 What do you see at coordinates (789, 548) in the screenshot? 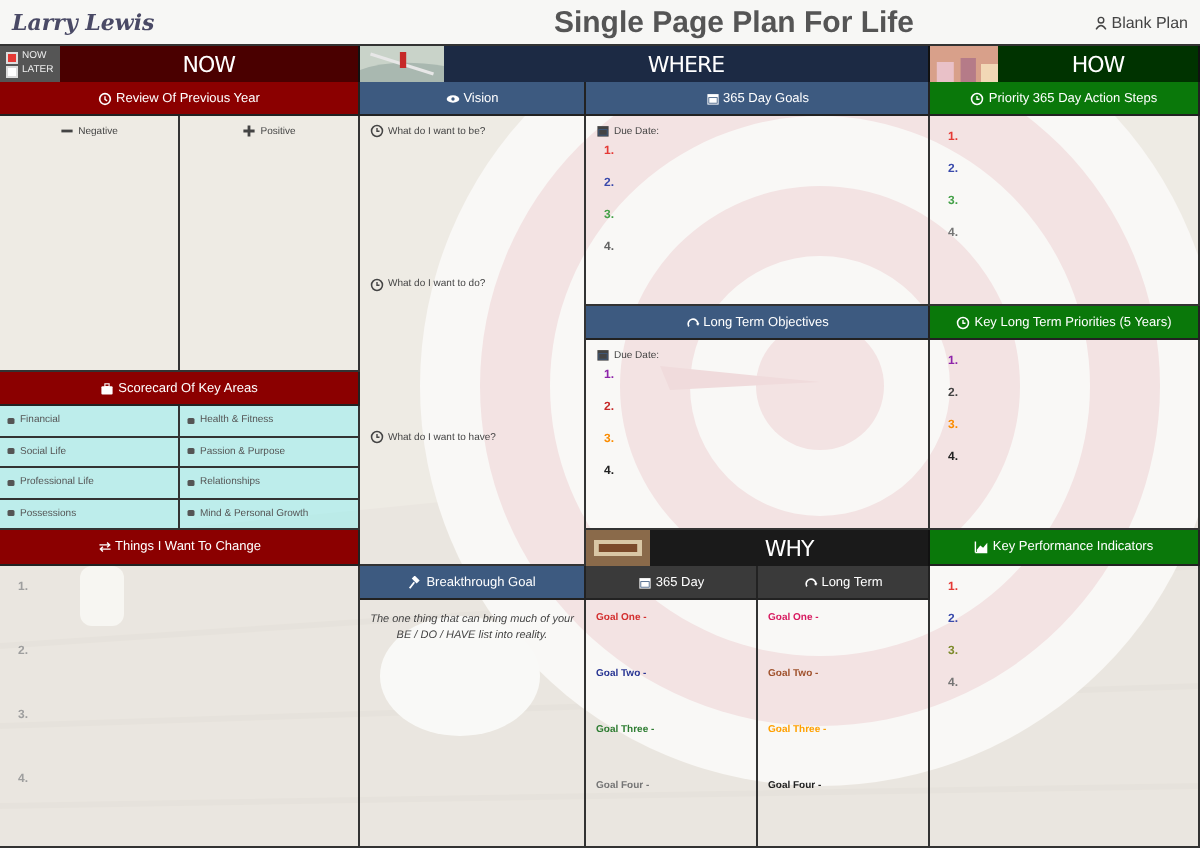
I see `section-label: WHY` at bounding box center [789, 548].